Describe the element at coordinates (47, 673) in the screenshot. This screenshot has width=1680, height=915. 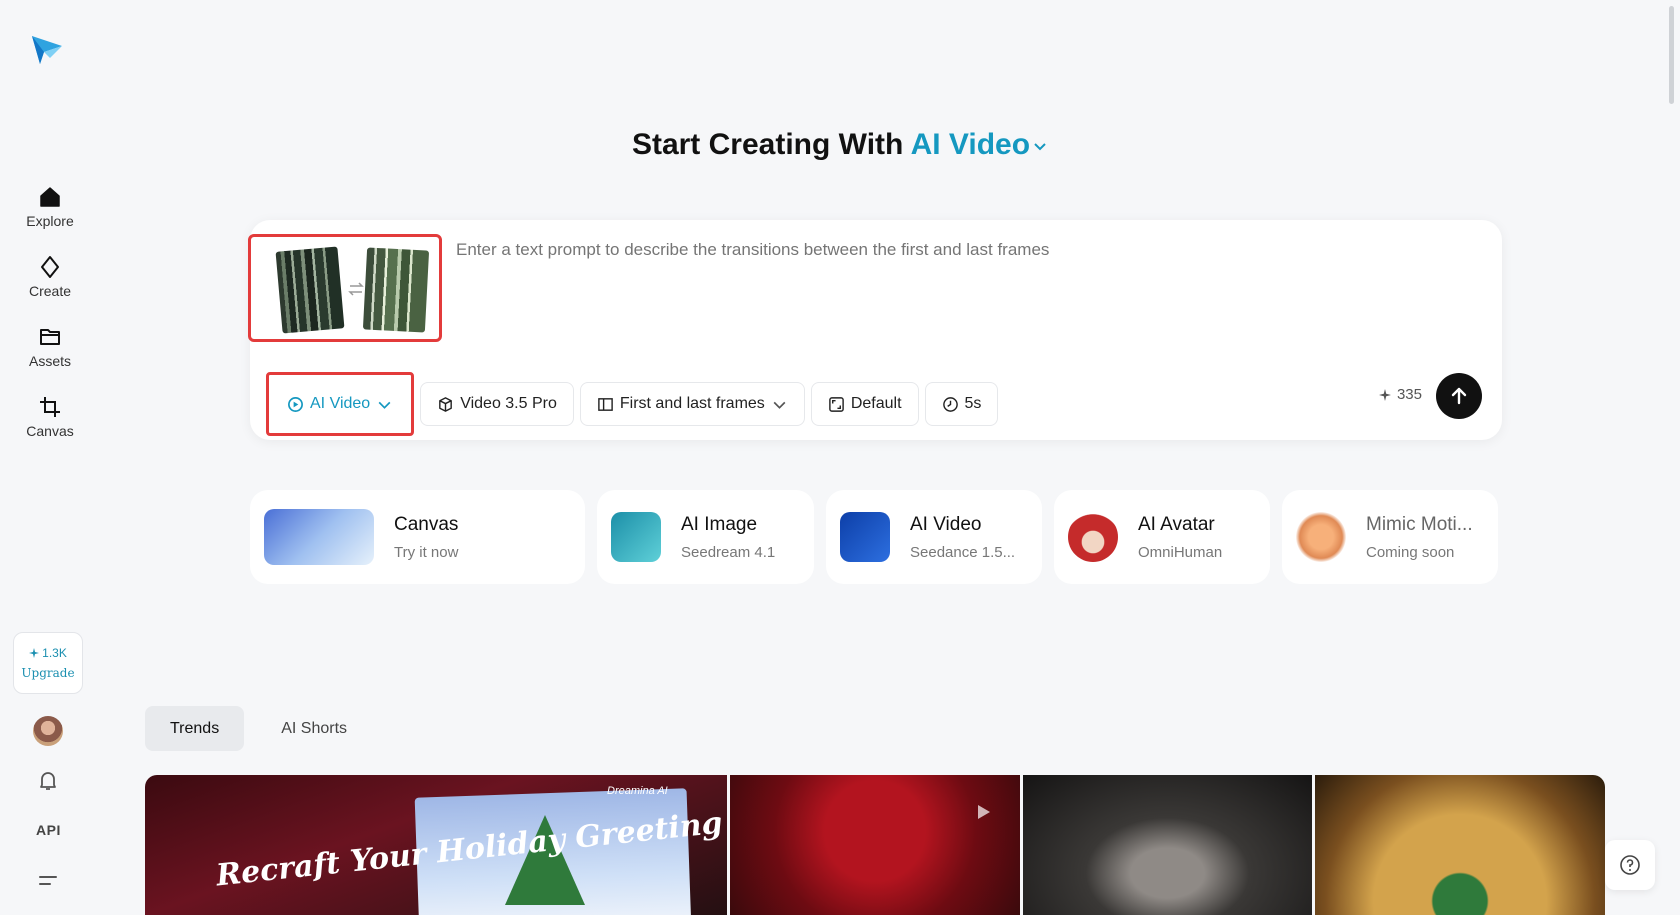
I see `upgrade-link: Upgrade` at that location.